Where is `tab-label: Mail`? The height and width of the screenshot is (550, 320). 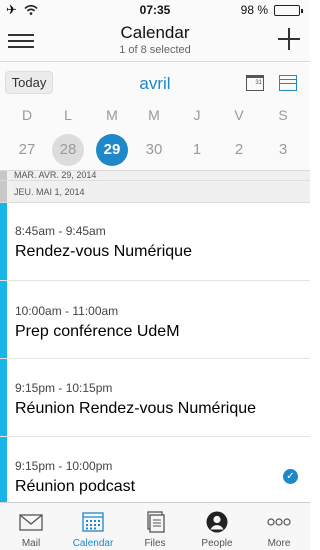
tab-label: Mail is located at coordinates (31, 543).